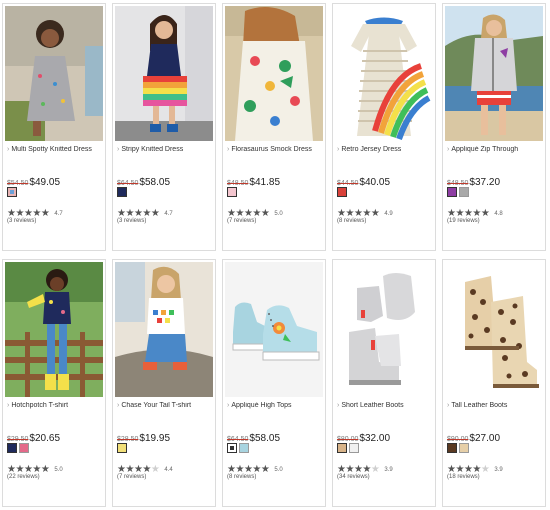 The height and width of the screenshot is (510, 550). I want to click on review-count: (22 reviews), so click(23, 477).